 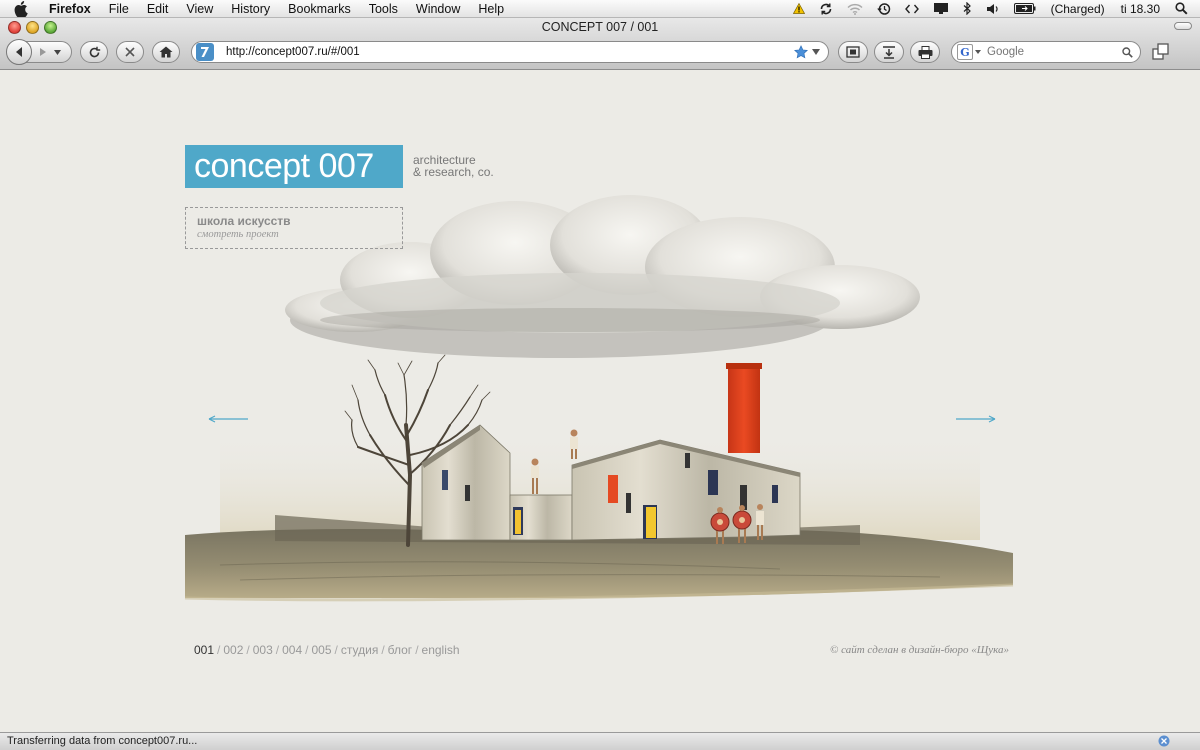 I want to click on site-logo: concept 007, so click(x=294, y=166).